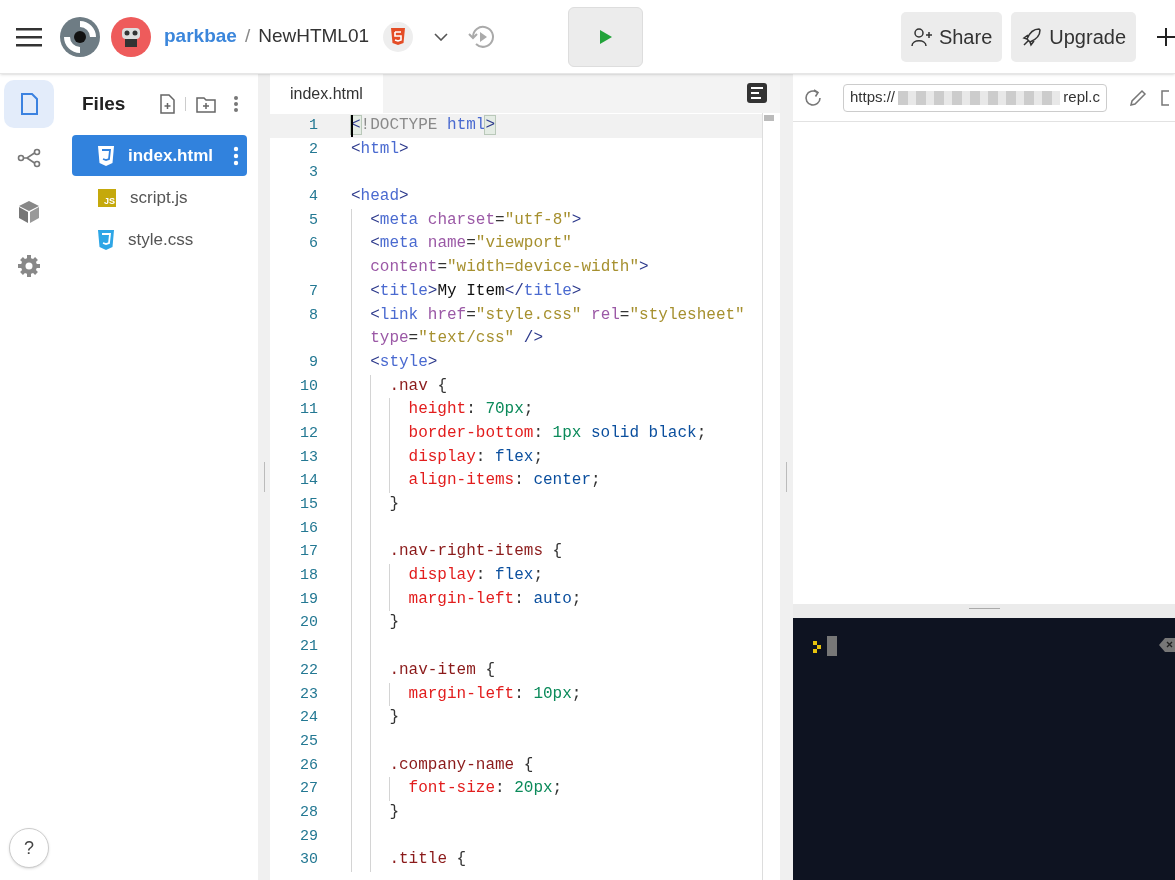  I want to click on pencil-icon, so click(1138, 97).